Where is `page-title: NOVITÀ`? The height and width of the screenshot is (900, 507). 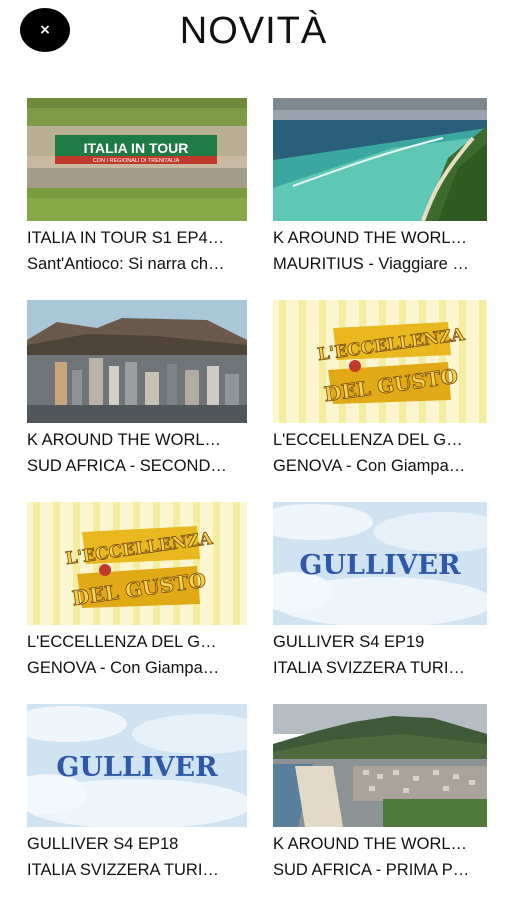 page-title: NOVITÀ is located at coordinates (253, 31).